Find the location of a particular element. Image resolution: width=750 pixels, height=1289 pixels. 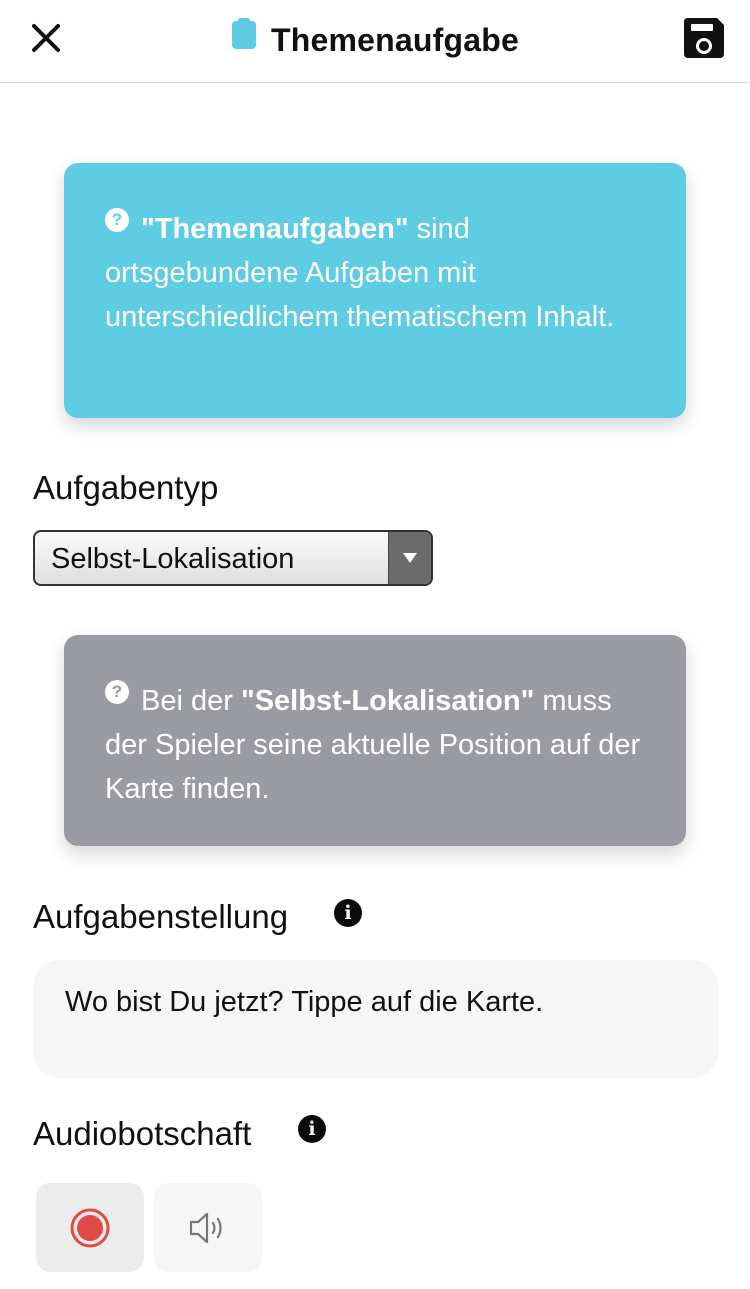

task-type-label: Aufgabentyp is located at coordinates (126, 487).